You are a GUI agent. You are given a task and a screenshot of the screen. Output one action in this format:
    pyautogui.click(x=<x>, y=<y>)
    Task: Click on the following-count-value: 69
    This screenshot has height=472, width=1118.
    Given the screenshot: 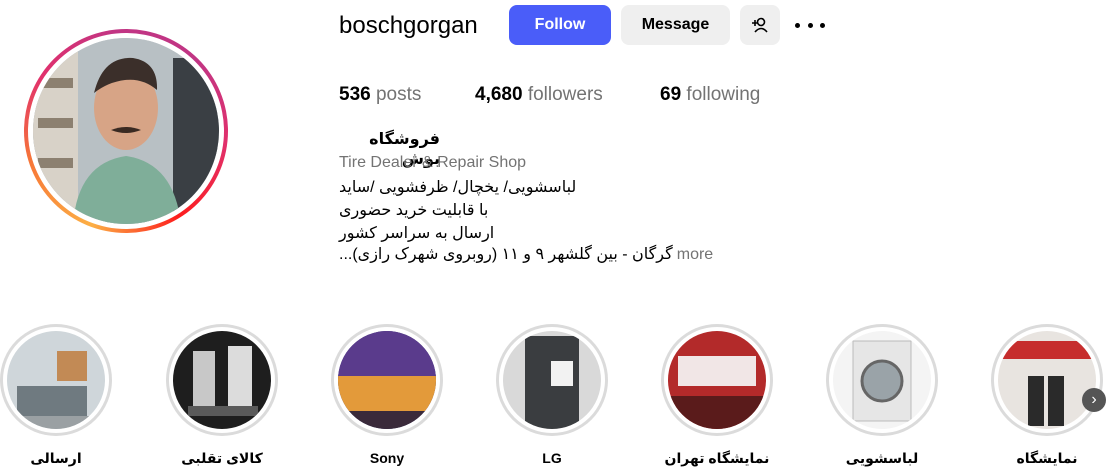 What is the action you would take?
    pyautogui.click(x=671, y=94)
    